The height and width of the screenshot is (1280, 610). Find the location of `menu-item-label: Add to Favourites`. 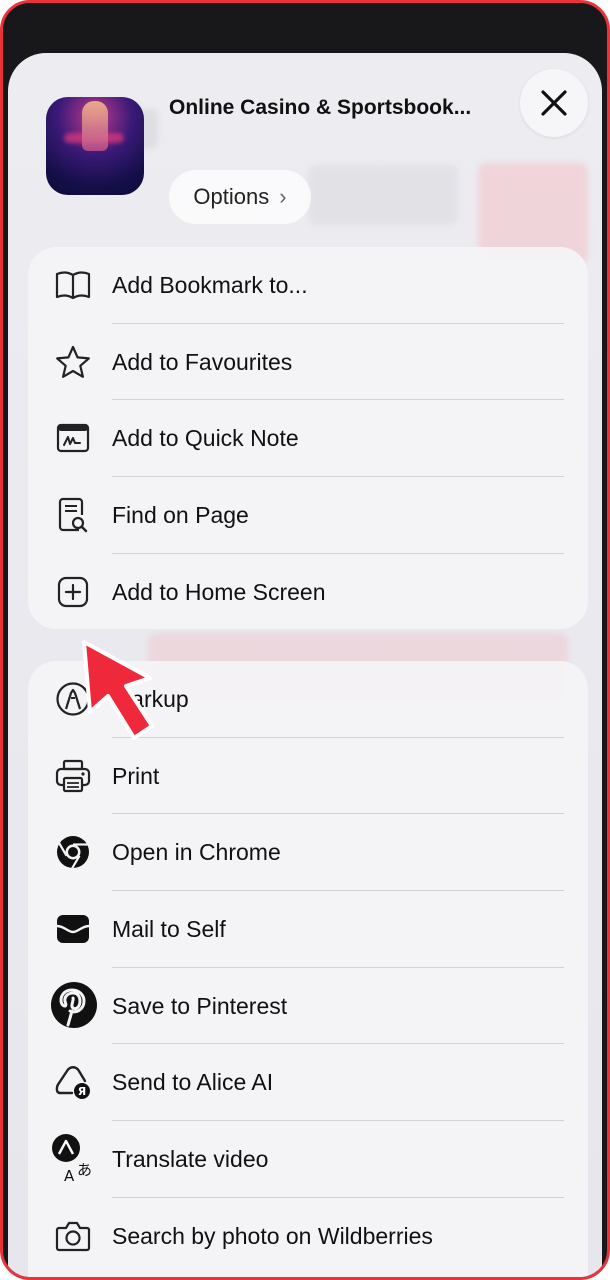

menu-item-label: Add to Favourites is located at coordinates (202, 361).